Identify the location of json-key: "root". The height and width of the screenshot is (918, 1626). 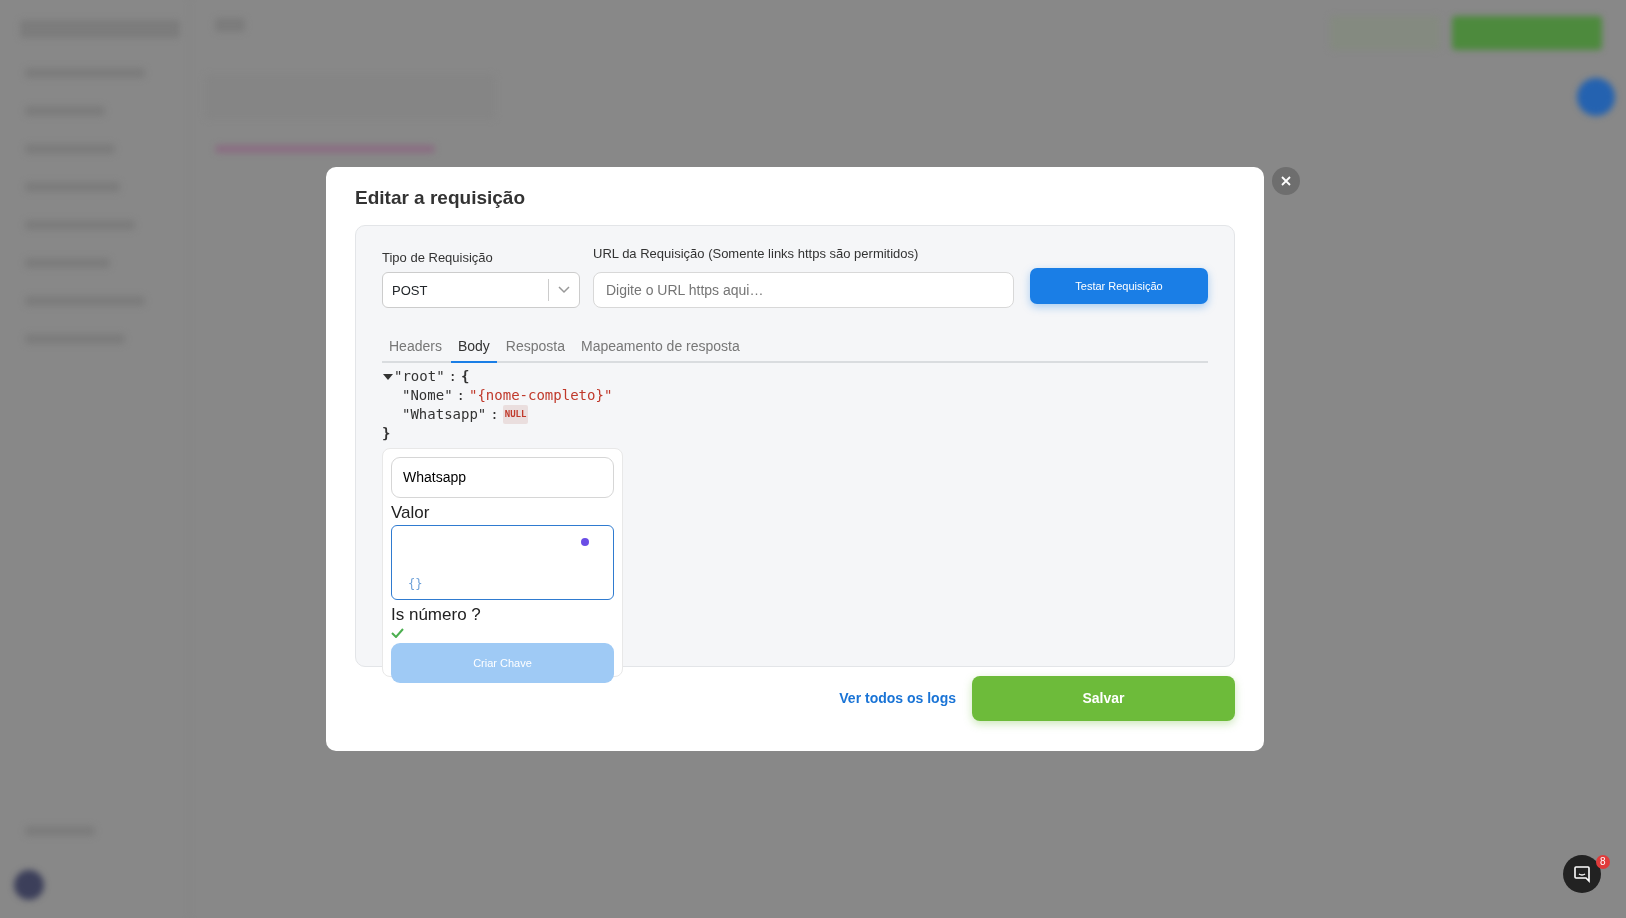
(419, 377).